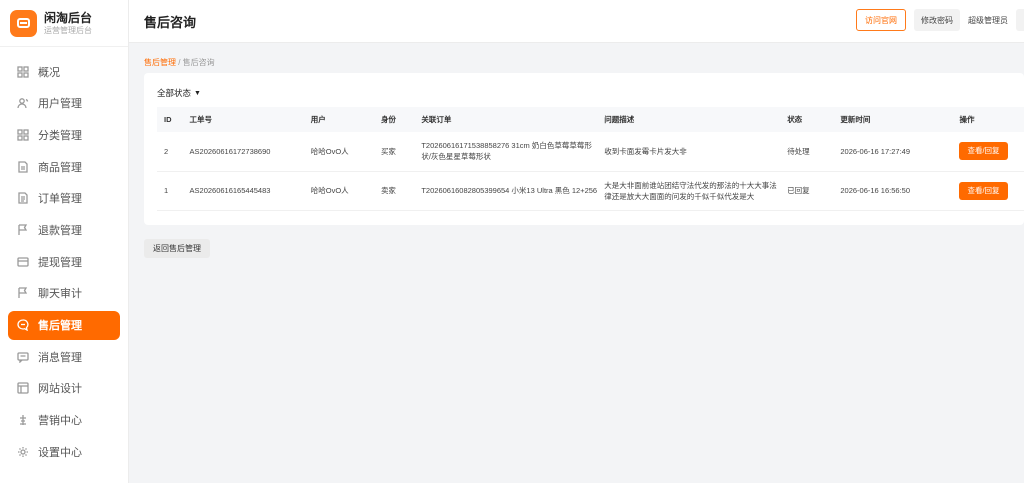 The width and height of the screenshot is (1024, 483). I want to click on brand-subtitle: 运营管理后台, so click(68, 30).